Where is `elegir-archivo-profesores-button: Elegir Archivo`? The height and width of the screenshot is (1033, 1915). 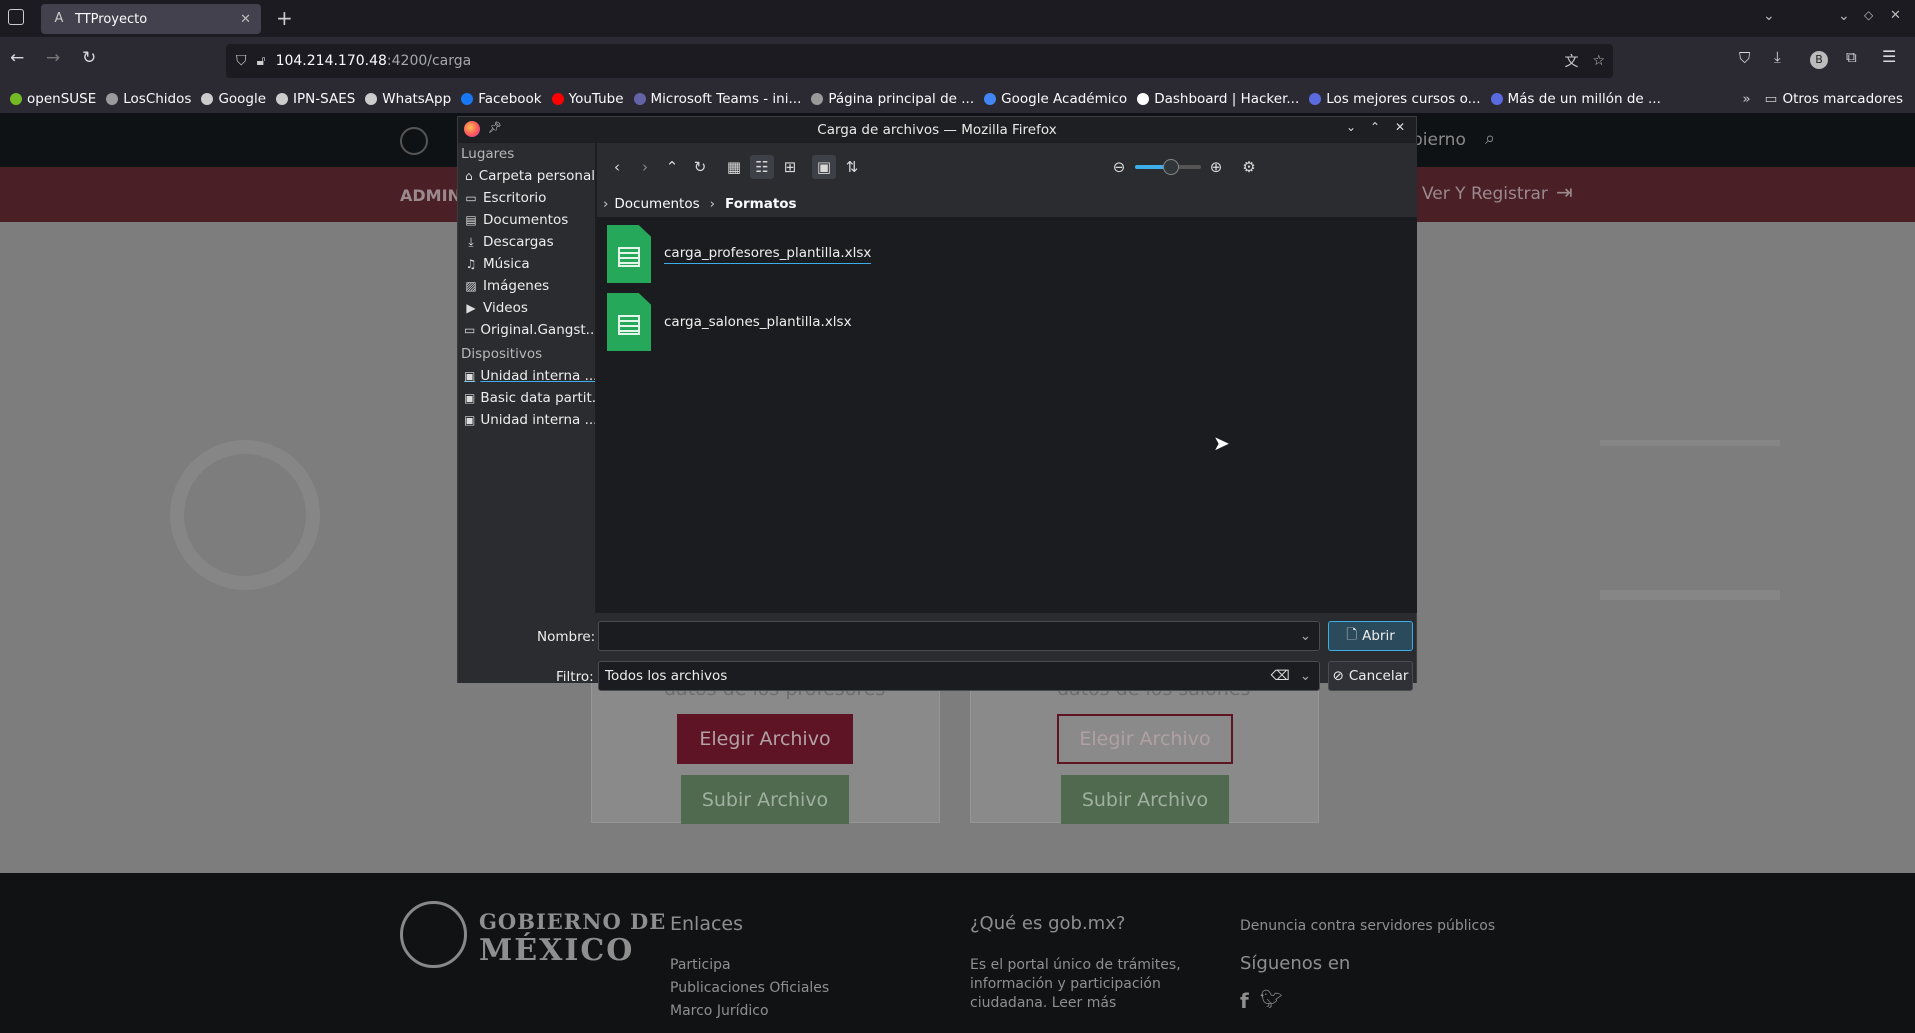
elegir-archivo-profesores-button: Elegir Archivo is located at coordinates (765, 739).